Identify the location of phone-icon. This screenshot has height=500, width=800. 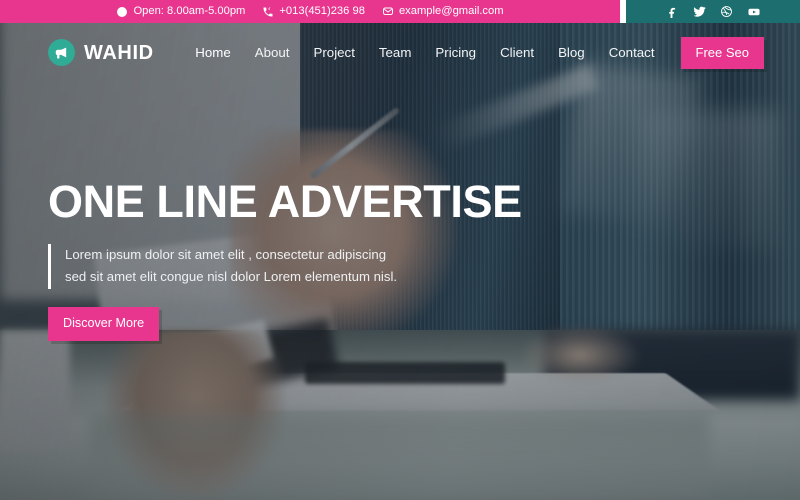
(268, 12).